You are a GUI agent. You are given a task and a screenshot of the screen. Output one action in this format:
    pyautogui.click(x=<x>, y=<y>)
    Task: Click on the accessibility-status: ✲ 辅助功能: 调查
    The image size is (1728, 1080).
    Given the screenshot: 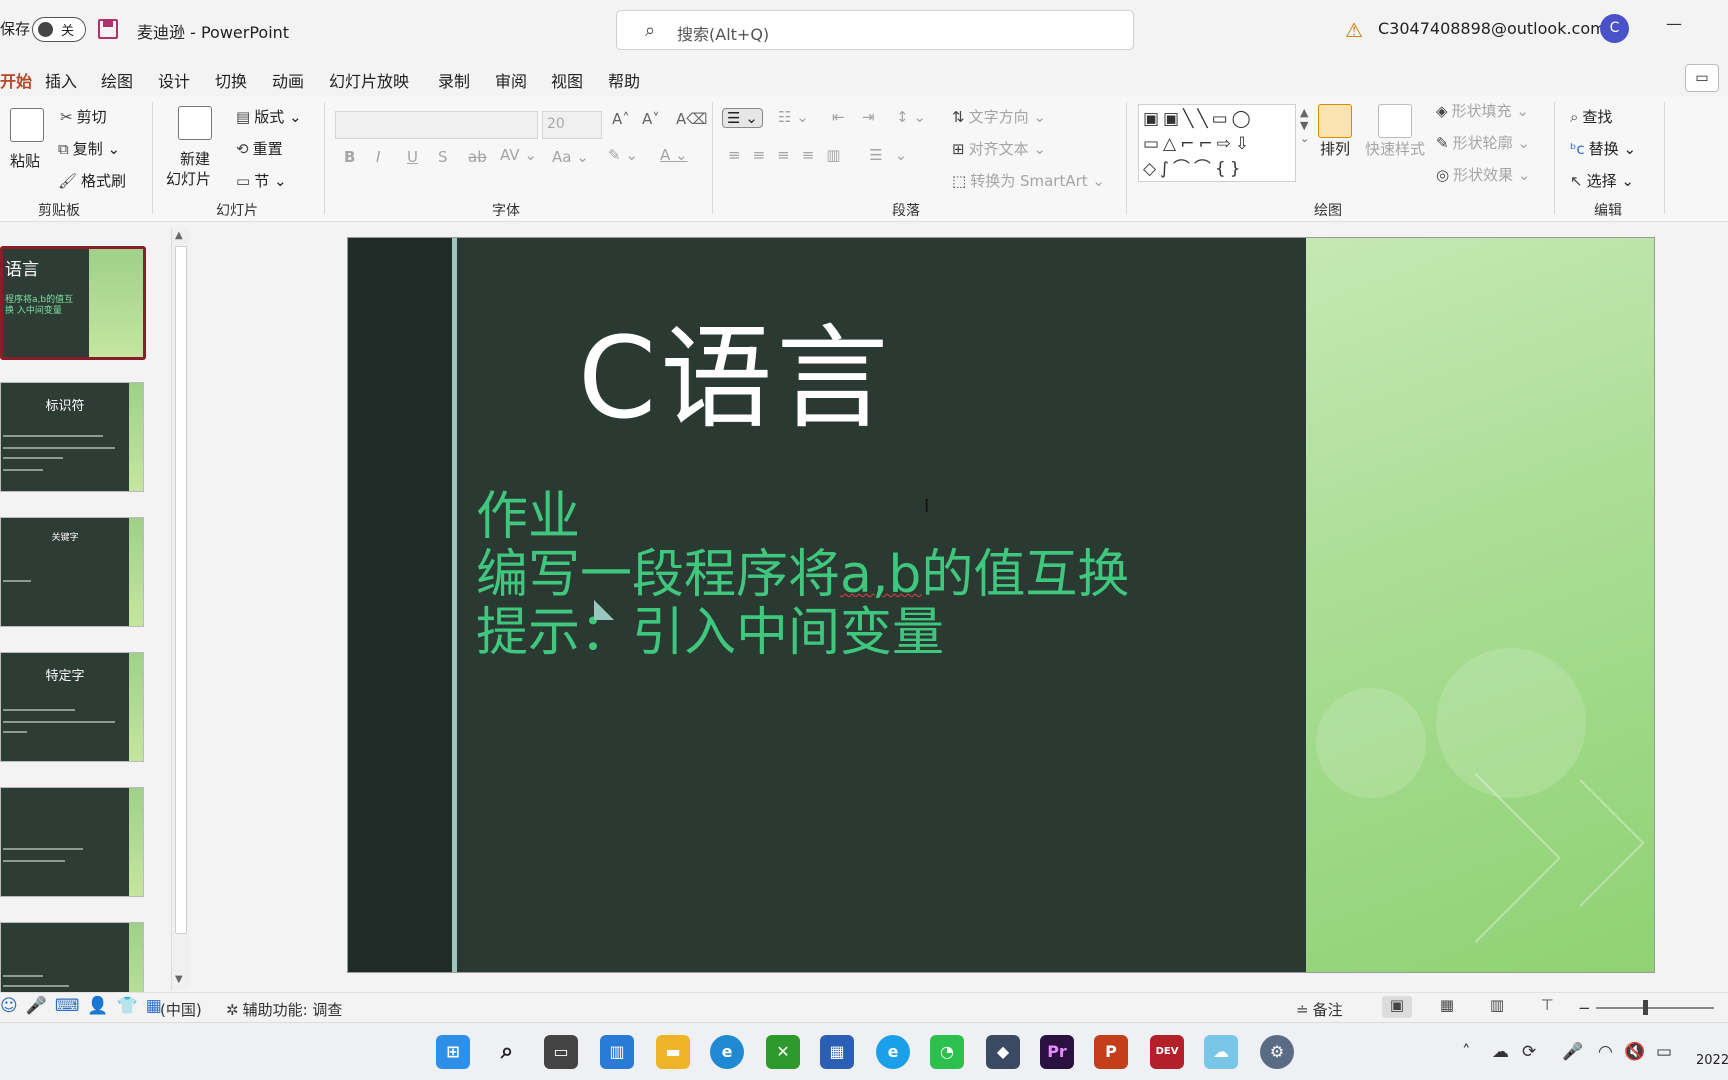 What is the action you would take?
    pyautogui.click(x=284, y=1009)
    